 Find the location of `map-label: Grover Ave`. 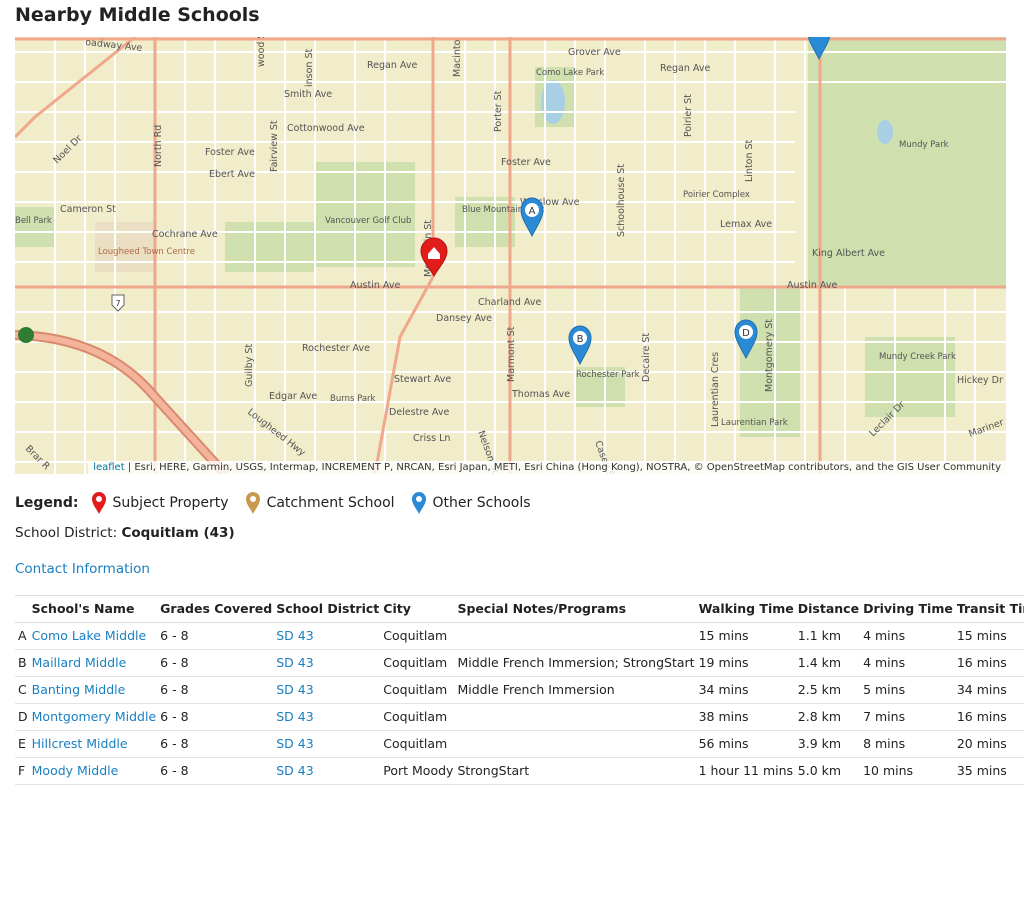

map-label: Grover Ave is located at coordinates (594, 52).